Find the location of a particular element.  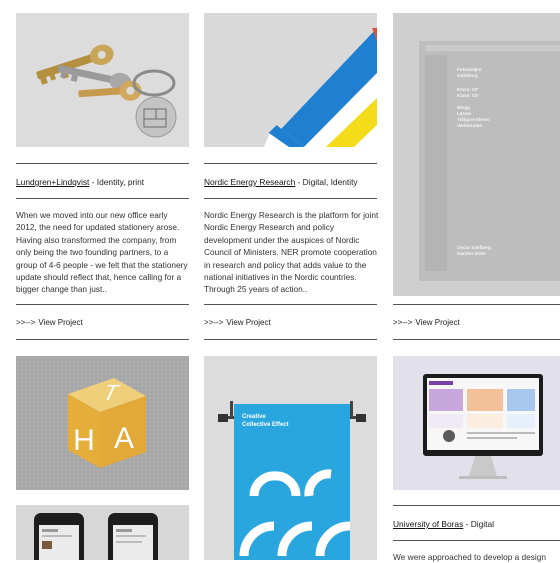

project-title: Lundgren+Lindqvist - Identity, print is located at coordinates (80, 182).